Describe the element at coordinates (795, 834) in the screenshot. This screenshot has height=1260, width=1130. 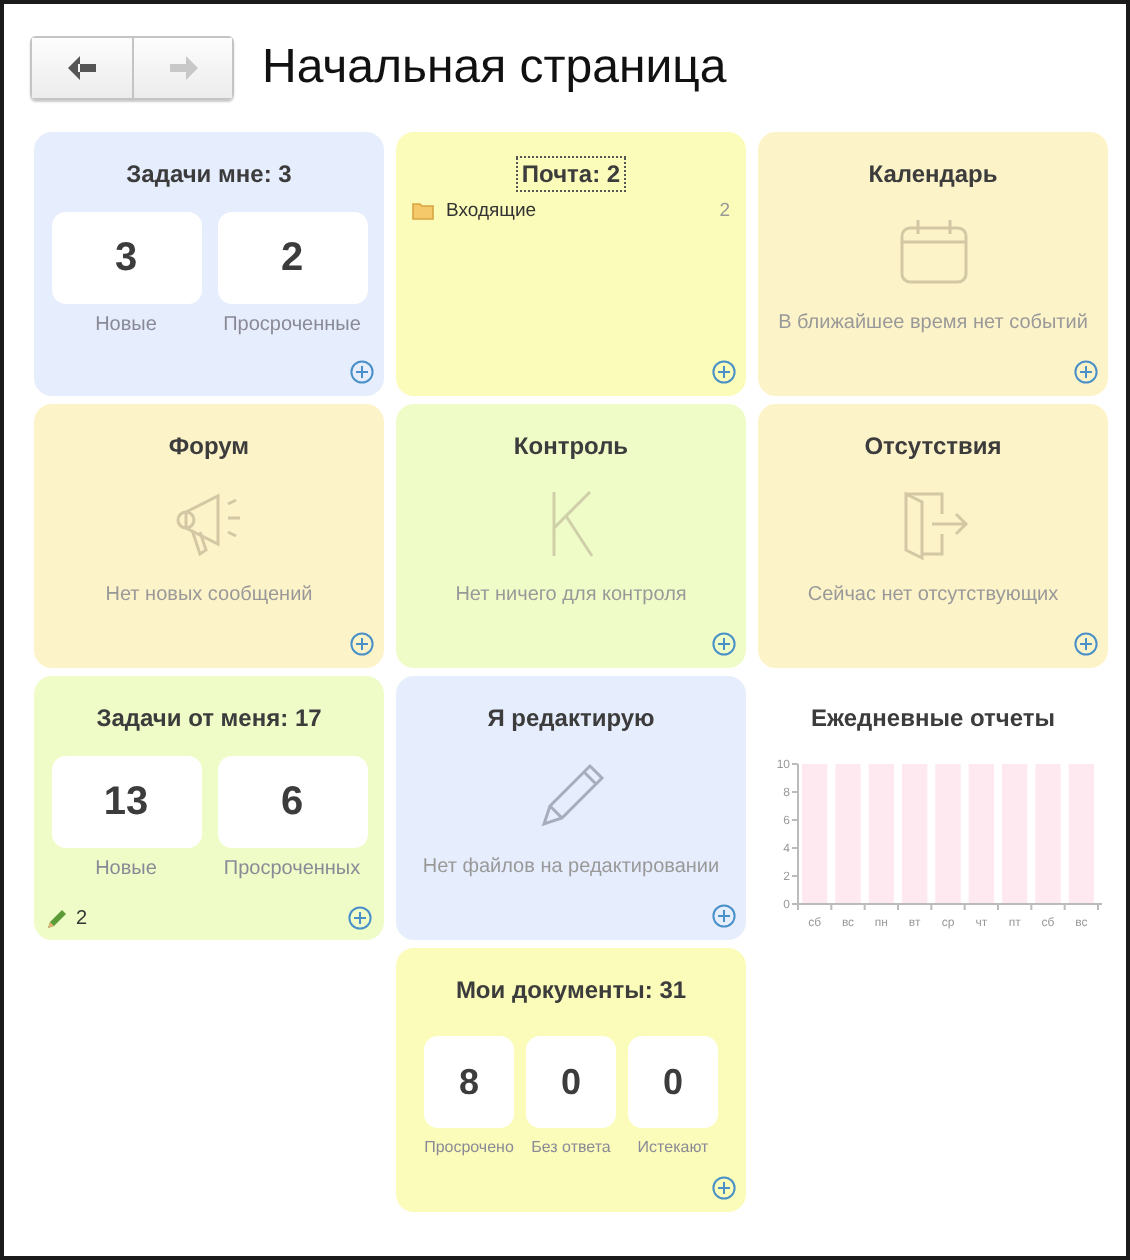
I see `y-axis` at that location.